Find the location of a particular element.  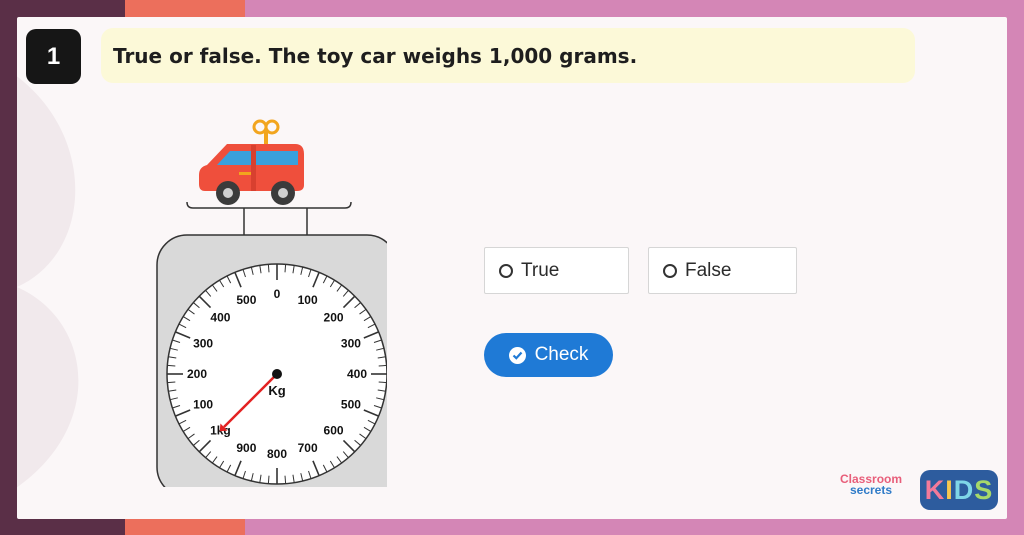

scale-unit: Kg is located at coordinates (276, 390).